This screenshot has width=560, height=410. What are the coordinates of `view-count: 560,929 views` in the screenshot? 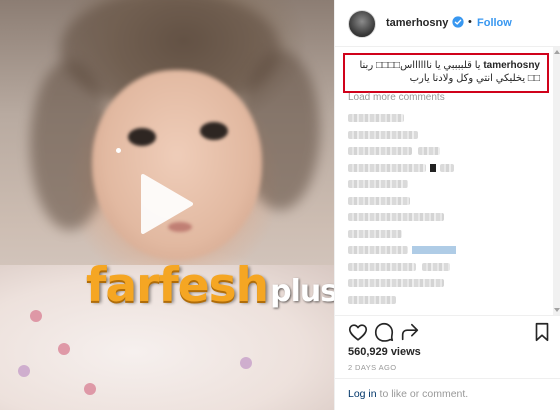 It's located at (384, 352).